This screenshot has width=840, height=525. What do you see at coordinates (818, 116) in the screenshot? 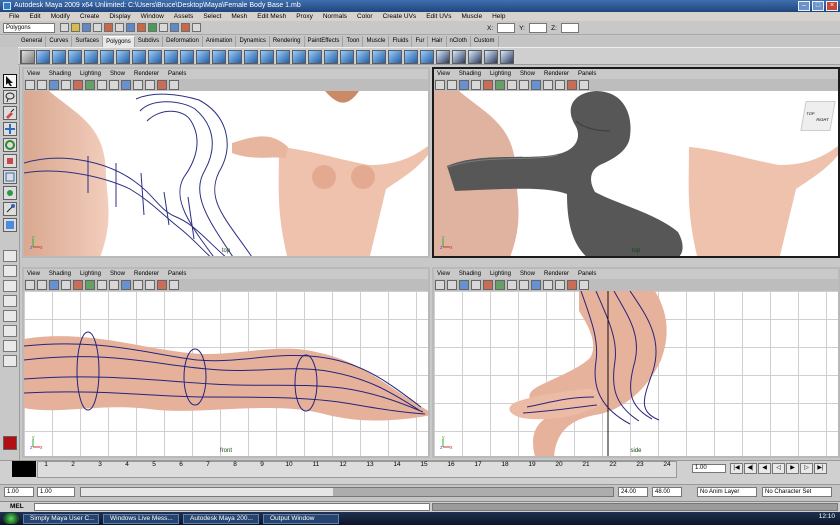
I see `view-cube: TOP RIGHT` at bounding box center [818, 116].